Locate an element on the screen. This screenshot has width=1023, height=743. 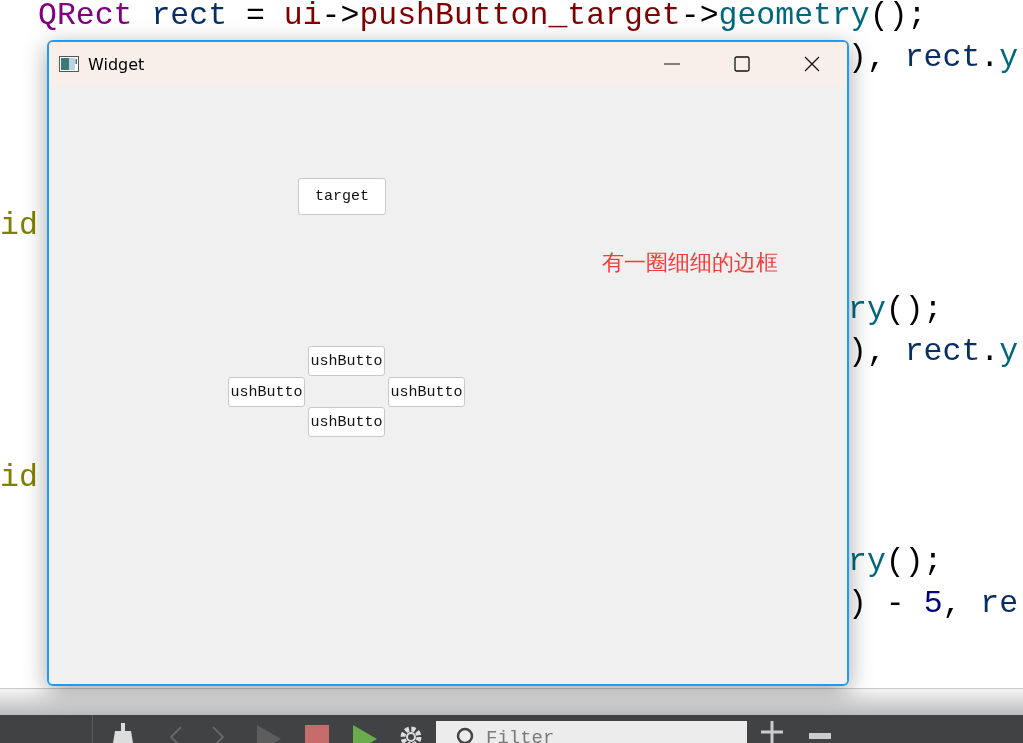
code-line: QRect rect = ui->pushButton_target->geometry(); is located at coordinates (482, 16).